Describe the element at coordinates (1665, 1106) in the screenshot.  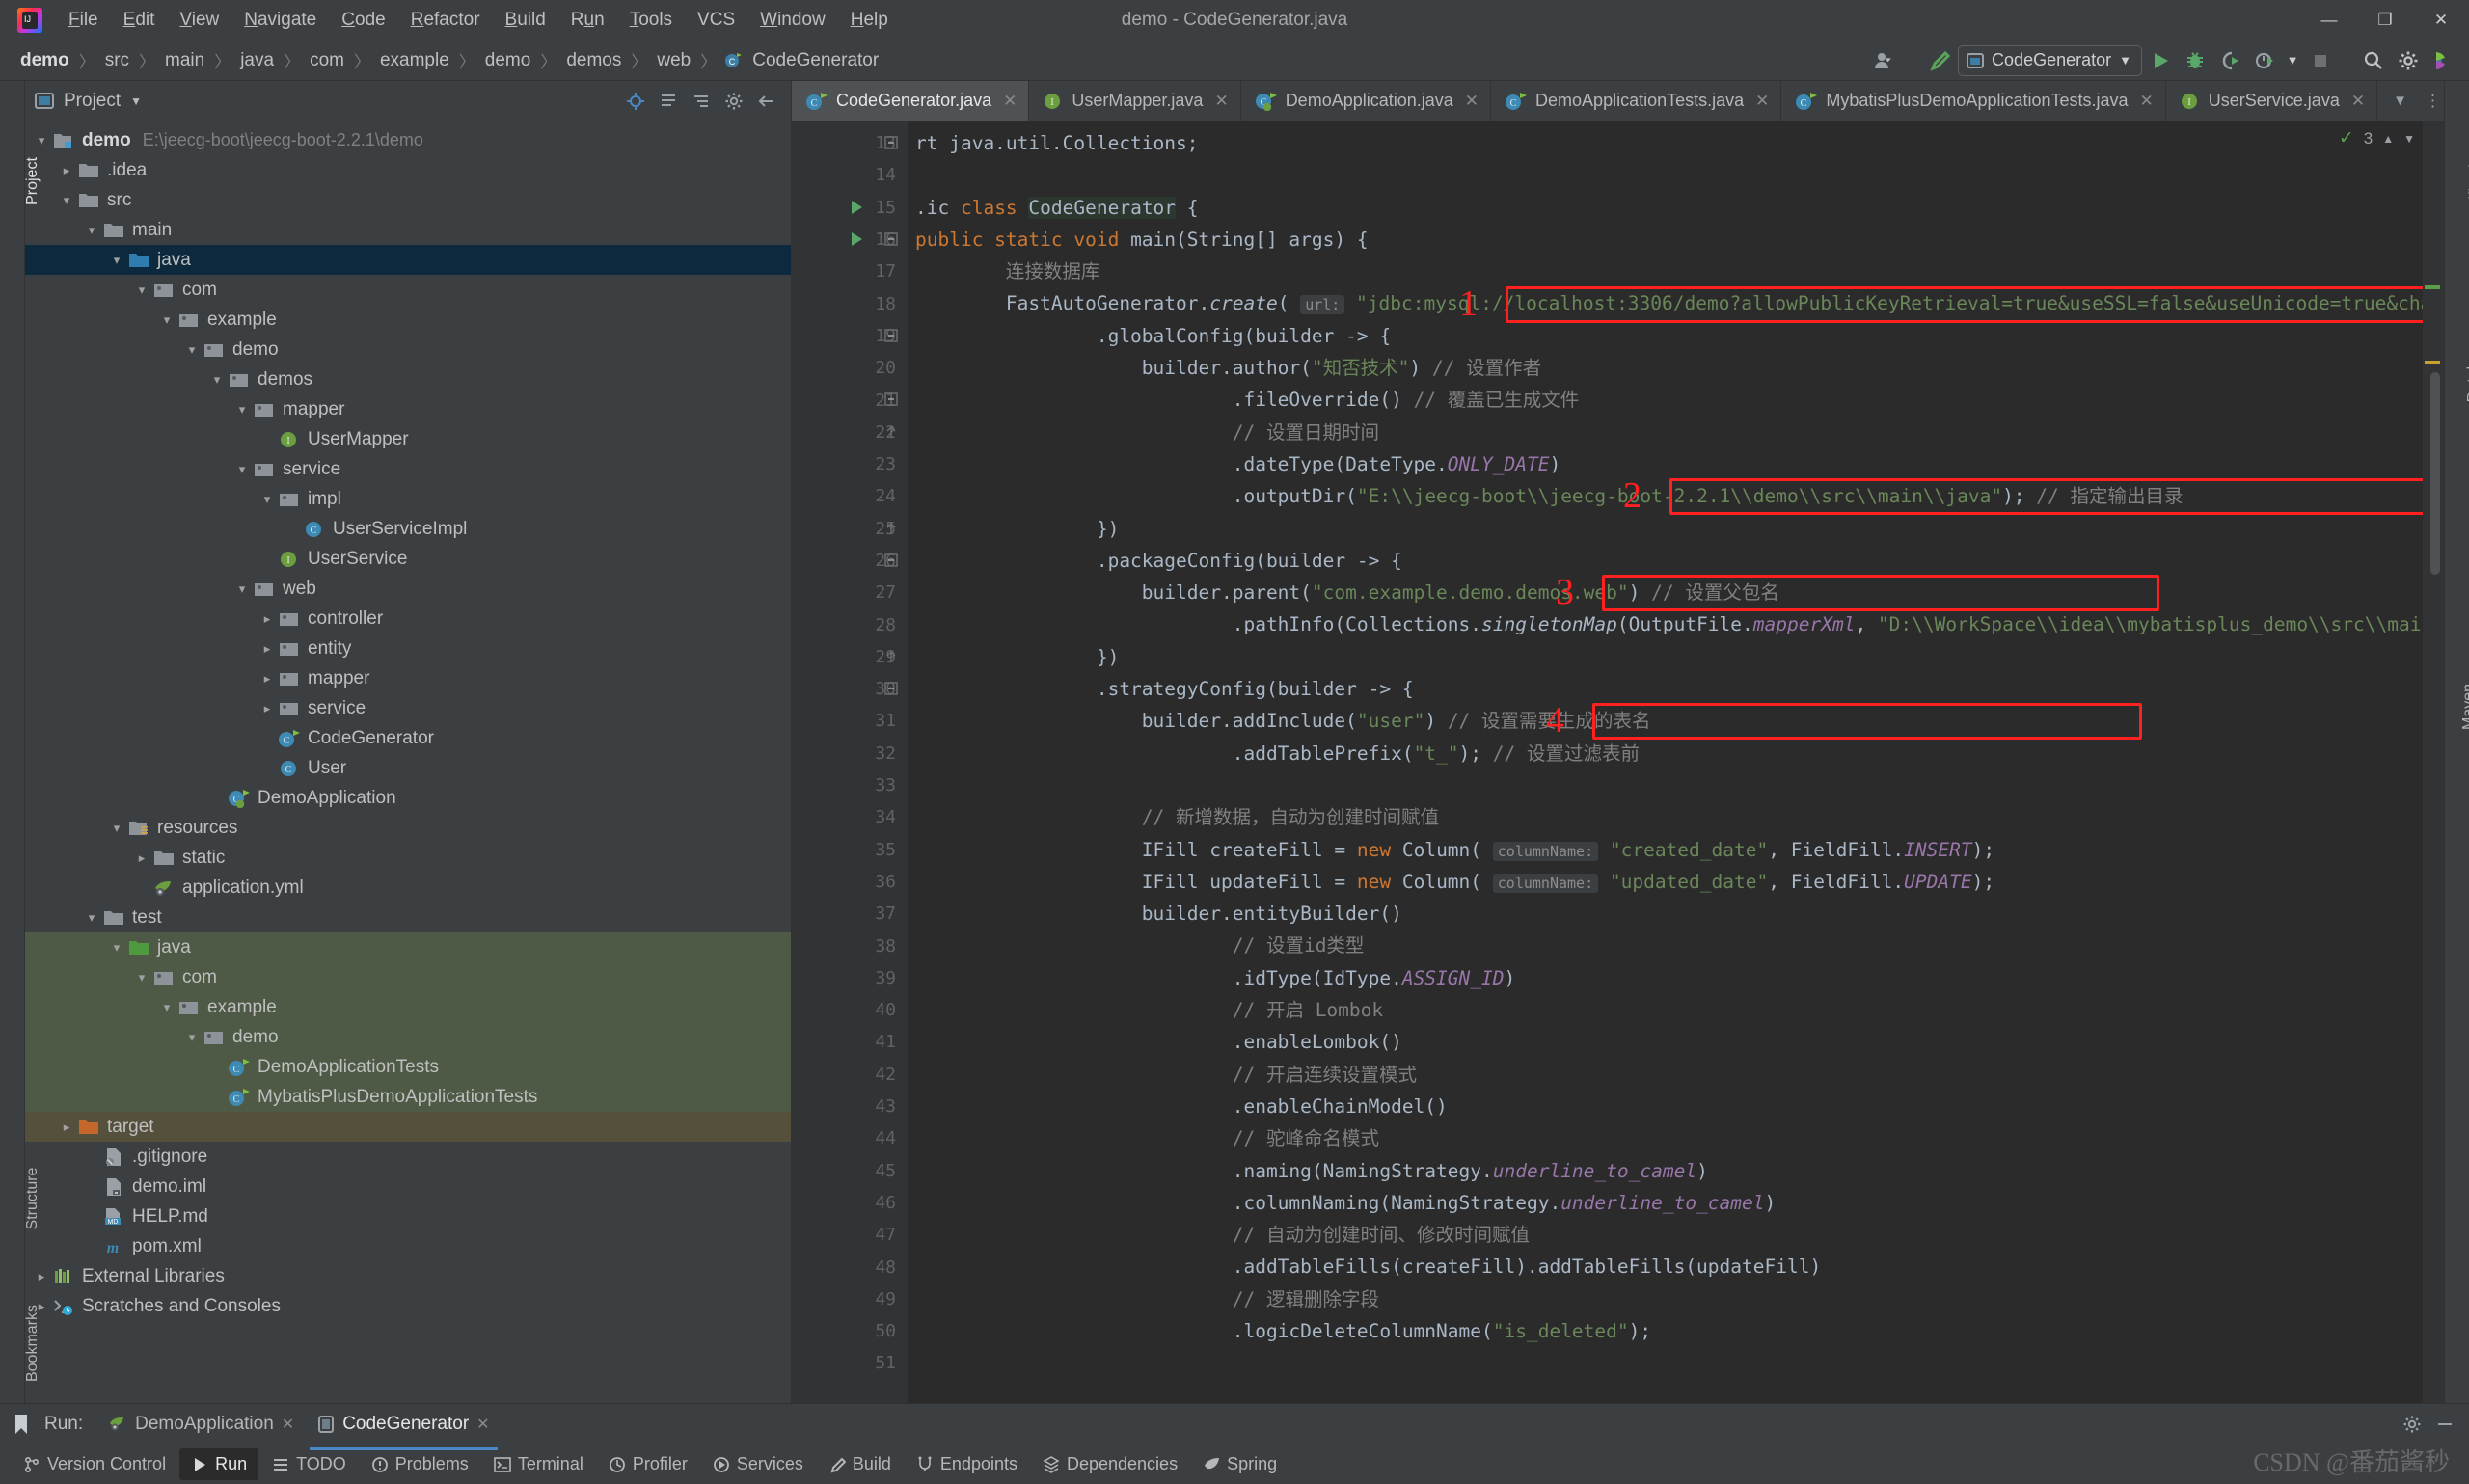
I see `code-line-43: .enableChainModel()` at that location.